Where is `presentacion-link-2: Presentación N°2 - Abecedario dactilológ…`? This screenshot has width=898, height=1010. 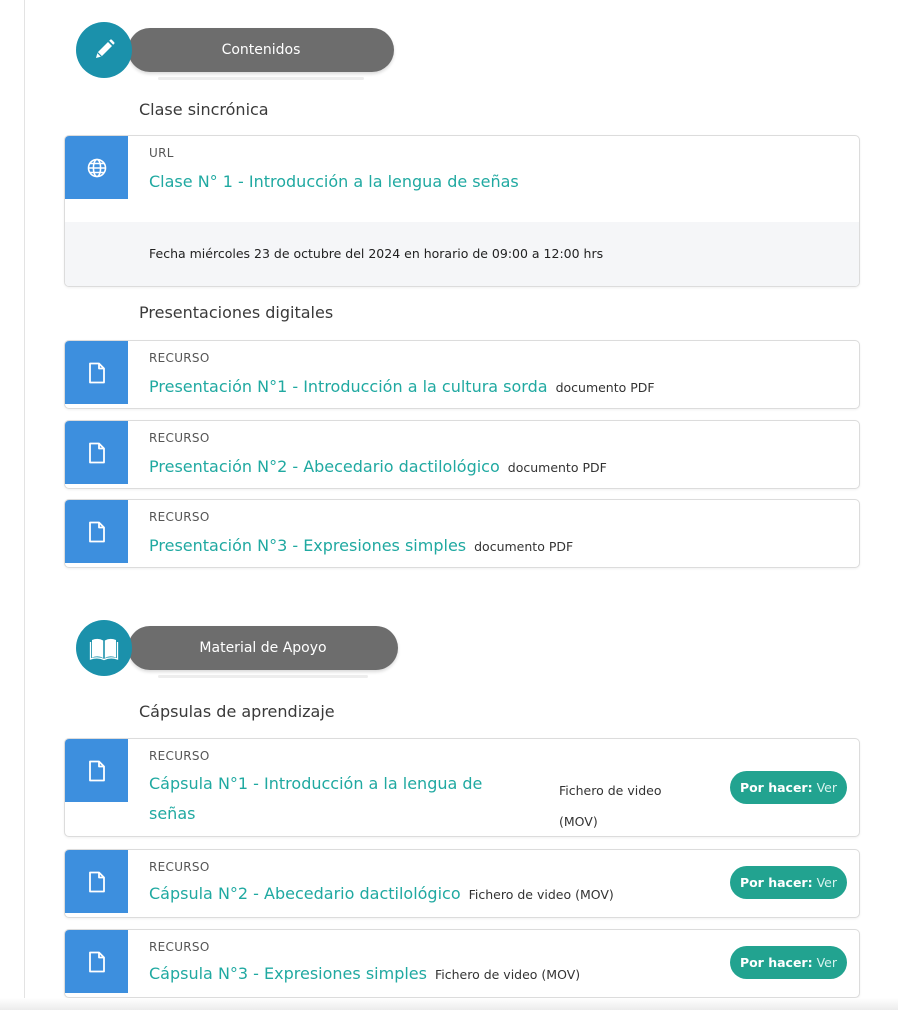 presentacion-link-2: Presentación N°2 - Abecedario dactilológ… is located at coordinates (324, 466).